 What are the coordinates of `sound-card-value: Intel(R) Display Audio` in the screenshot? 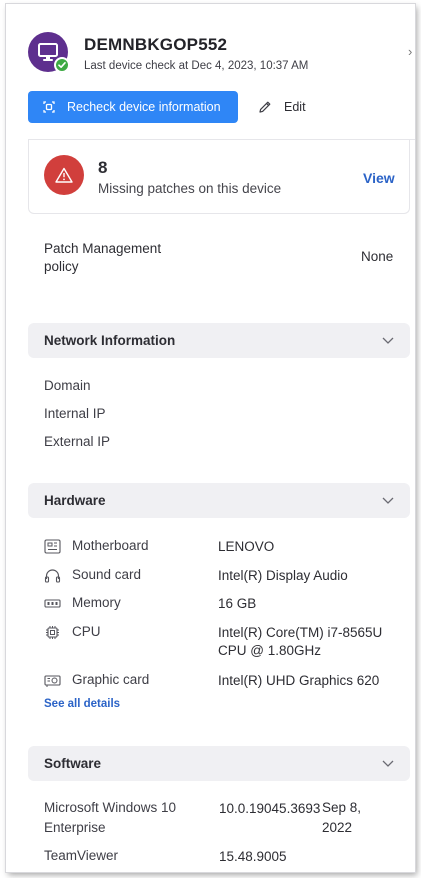 It's located at (283, 575).